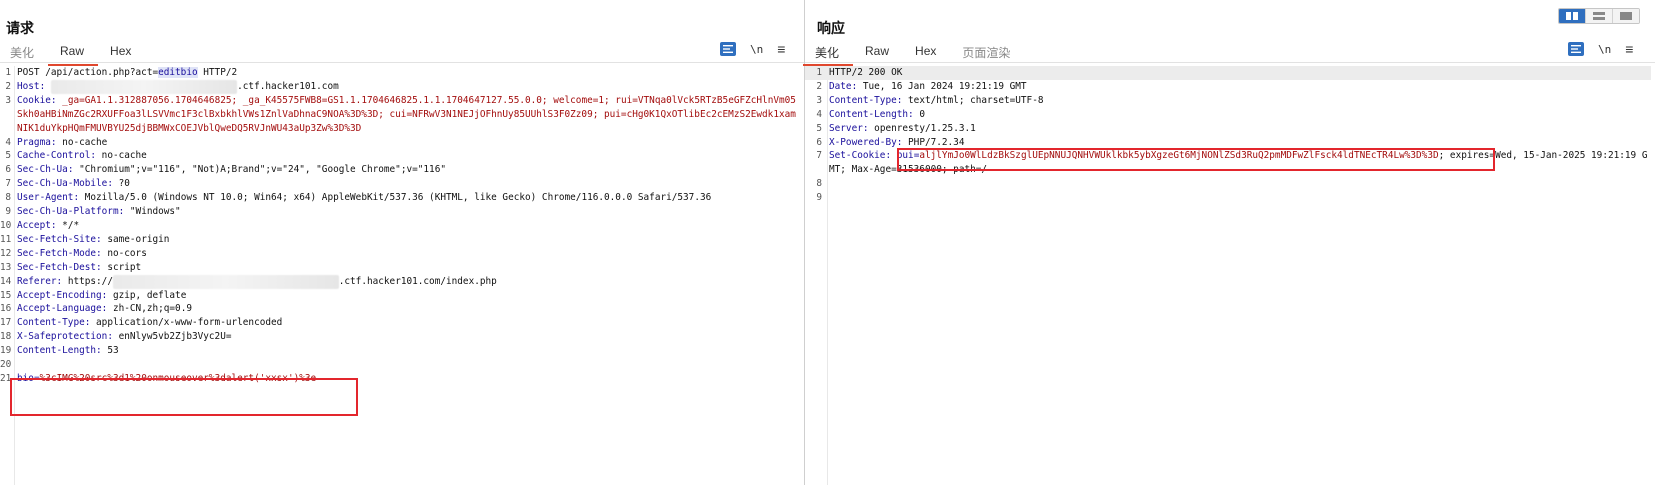 The width and height of the screenshot is (1655, 485). I want to click on request-line: 5 Cache-Control: no-cache, so click(76, 156).